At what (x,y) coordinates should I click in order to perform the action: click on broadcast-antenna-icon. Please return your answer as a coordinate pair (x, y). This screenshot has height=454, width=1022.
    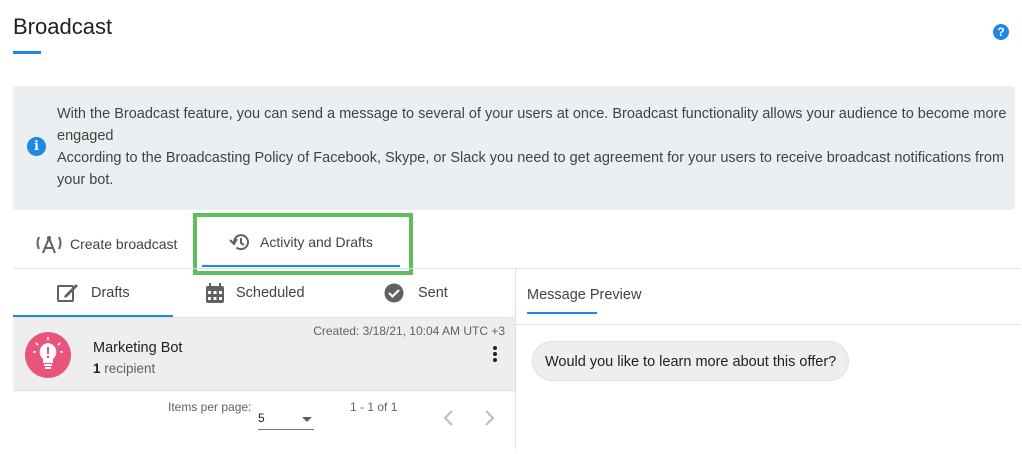
    Looking at the image, I should click on (49, 244).